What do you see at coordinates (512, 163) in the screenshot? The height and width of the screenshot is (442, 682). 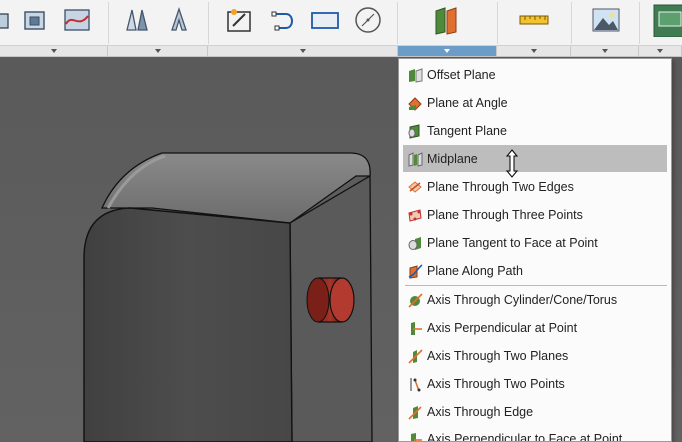 I see `cursor-icon` at bounding box center [512, 163].